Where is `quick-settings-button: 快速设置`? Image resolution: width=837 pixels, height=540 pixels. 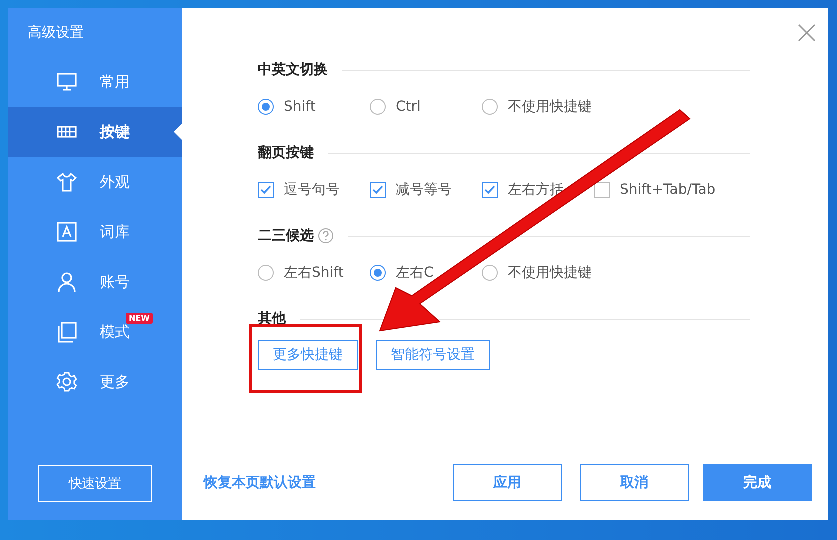
quick-settings-button: 快速设置 is located at coordinates (95, 483).